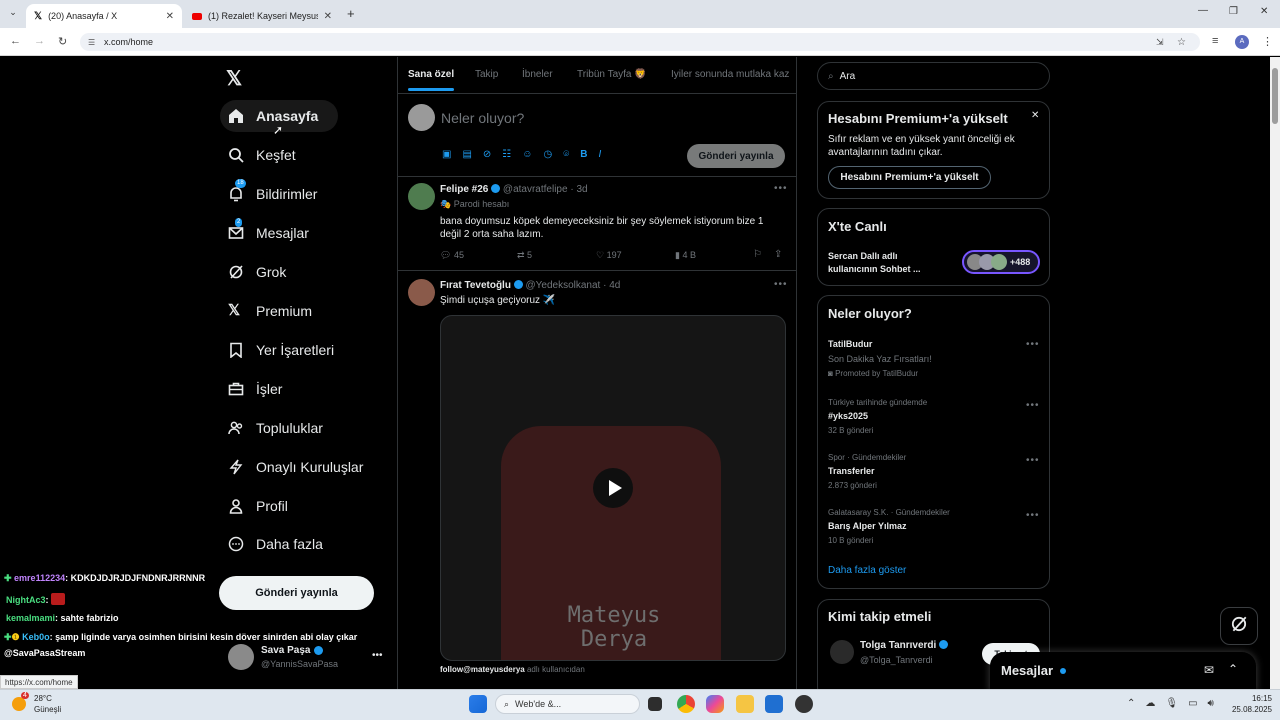  Describe the element at coordinates (612, 74) in the screenshot. I see `tab-list-tribun: Tribün Tayfa 🦁` at that location.